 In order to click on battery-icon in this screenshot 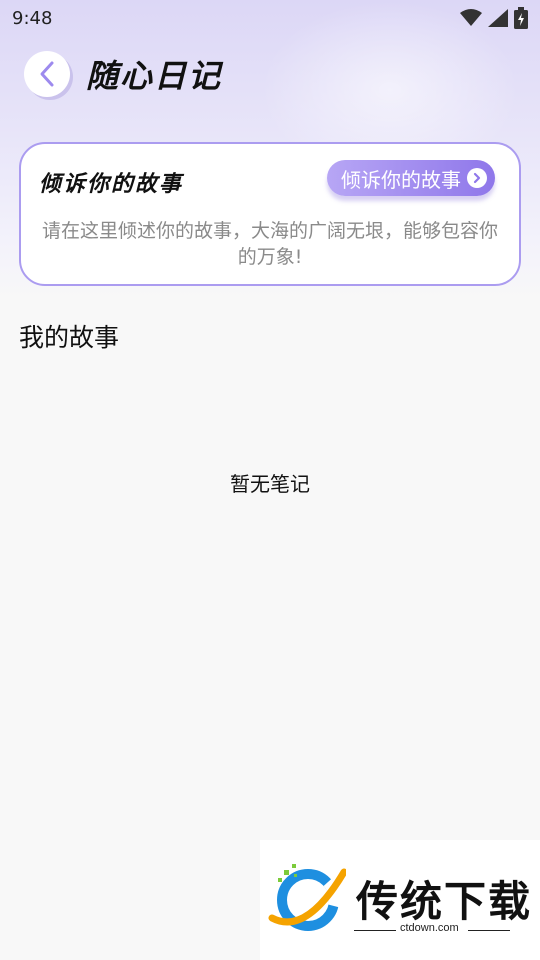, I will do `click(521, 18)`.